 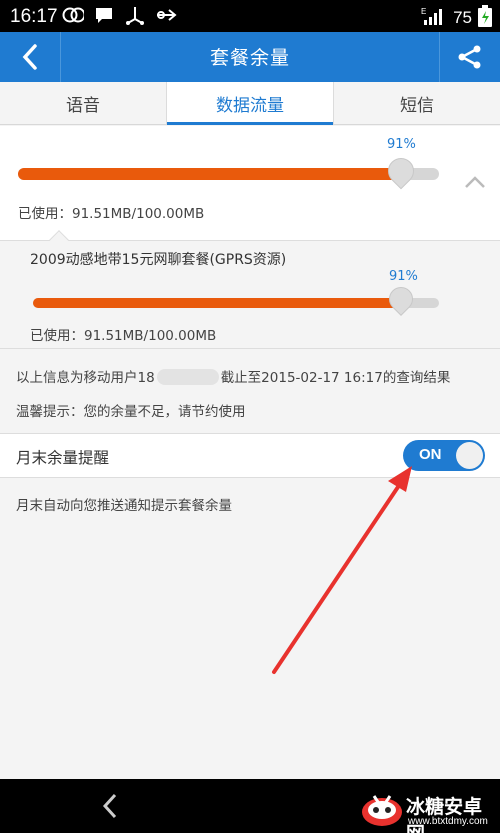 What do you see at coordinates (401, 144) in the screenshot?
I see `summary-percent: 91%` at bounding box center [401, 144].